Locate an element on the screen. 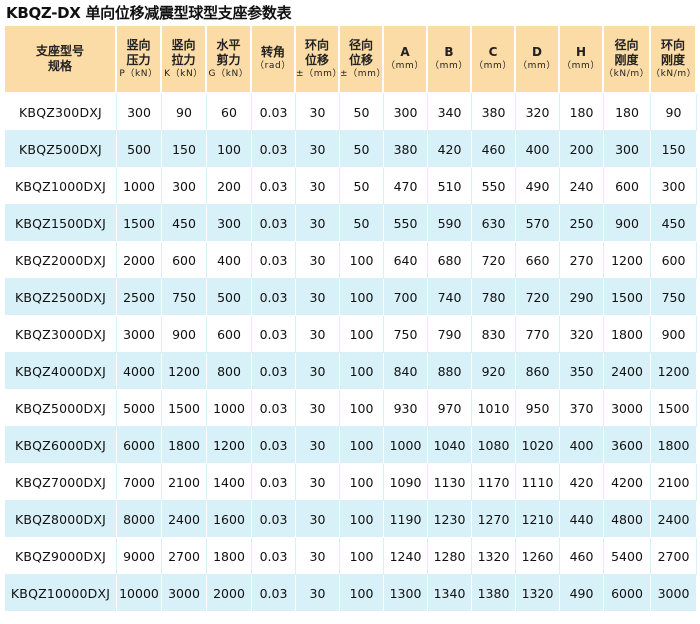 This screenshot has height=624, width=700. table-cell: 4800 is located at coordinates (627, 519).